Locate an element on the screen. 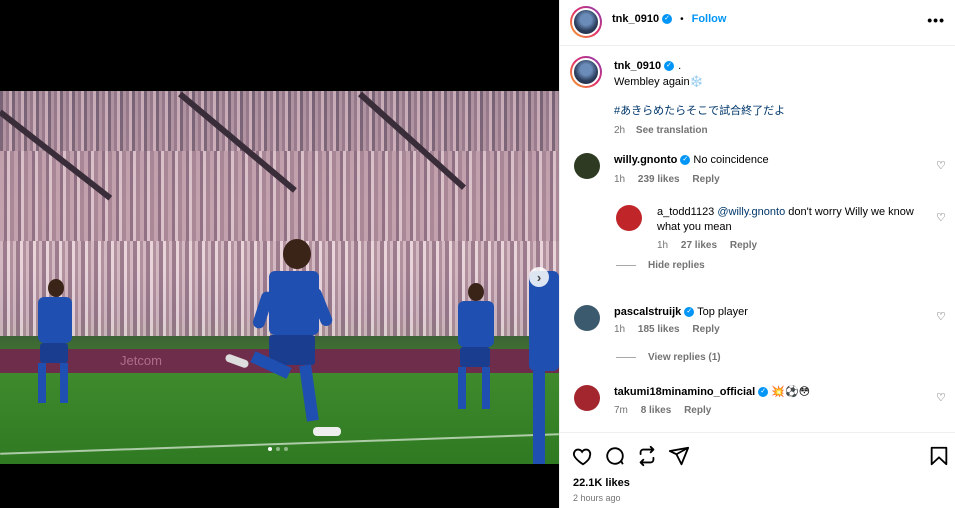 This screenshot has height=508, width=955. caption-suffix: . is located at coordinates (680, 66).